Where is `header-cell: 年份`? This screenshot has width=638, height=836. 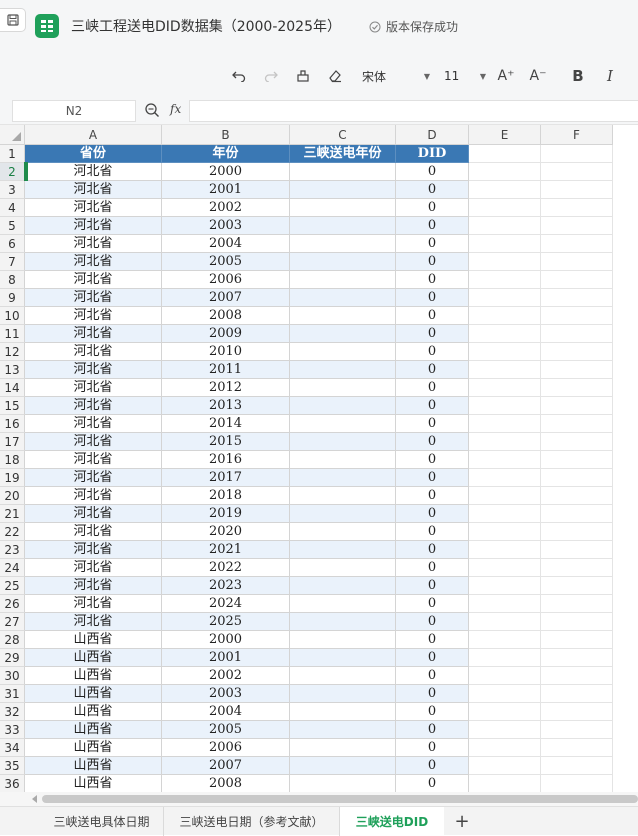
header-cell: 年份 is located at coordinates (226, 154).